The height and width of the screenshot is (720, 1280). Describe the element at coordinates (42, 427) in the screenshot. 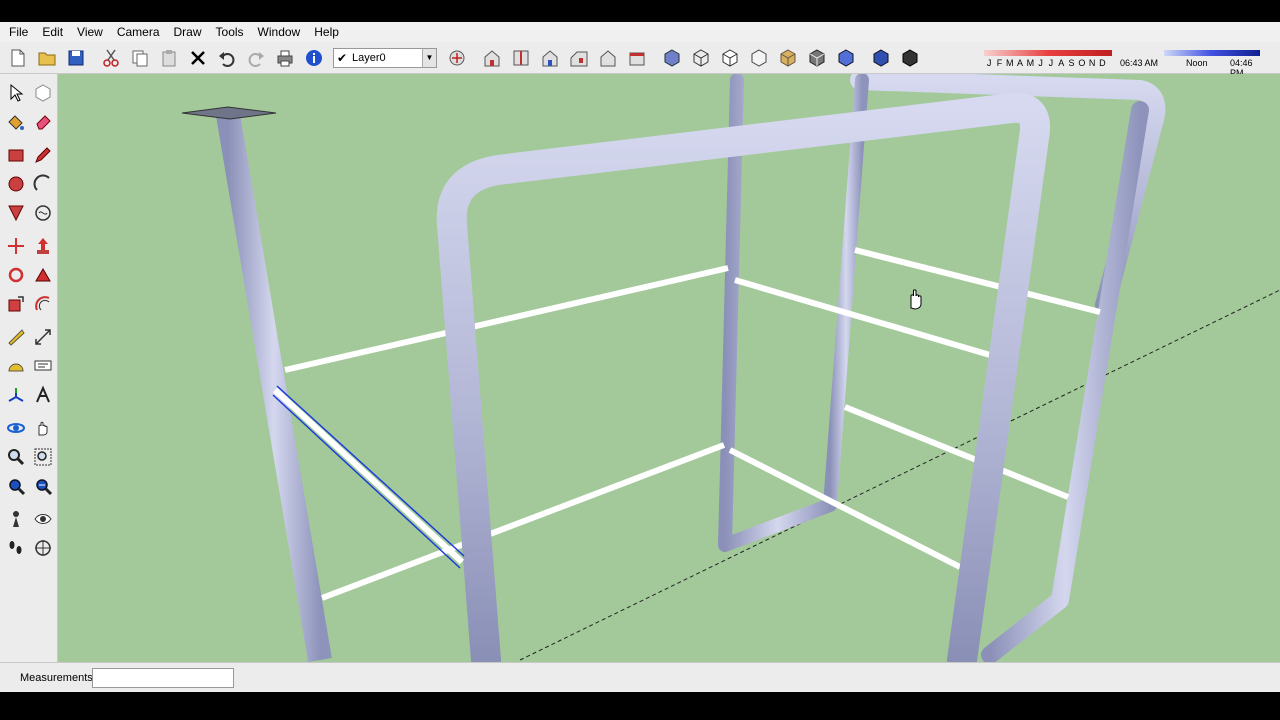

I see `pan-tool-button` at that location.